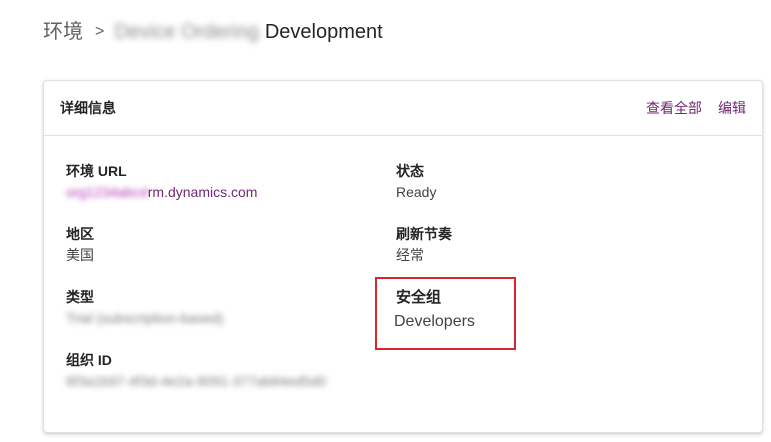  I want to click on field-label: 组织 ID, so click(89, 360).